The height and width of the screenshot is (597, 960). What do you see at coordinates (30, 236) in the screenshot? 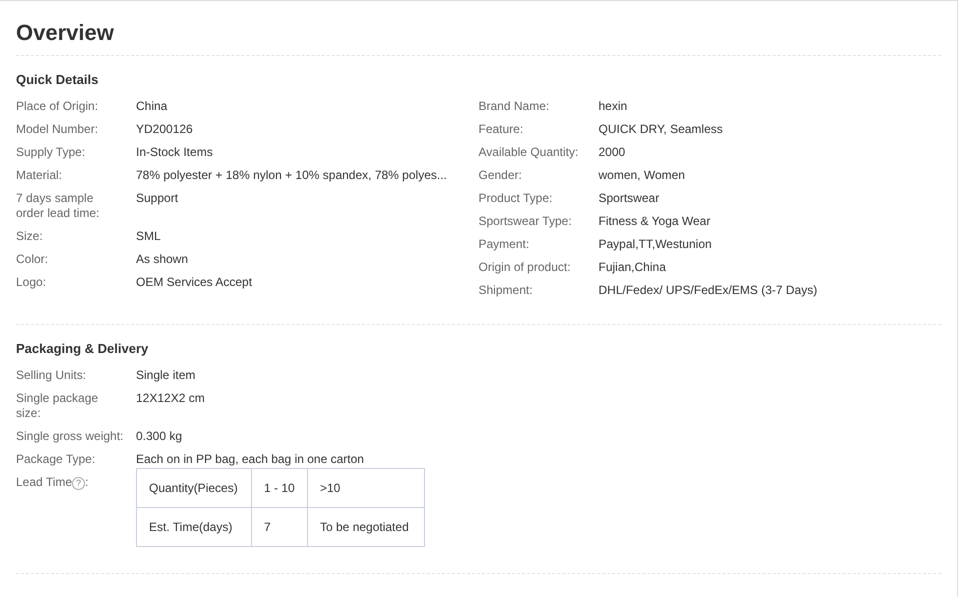
I see `field-label: Size:` at bounding box center [30, 236].